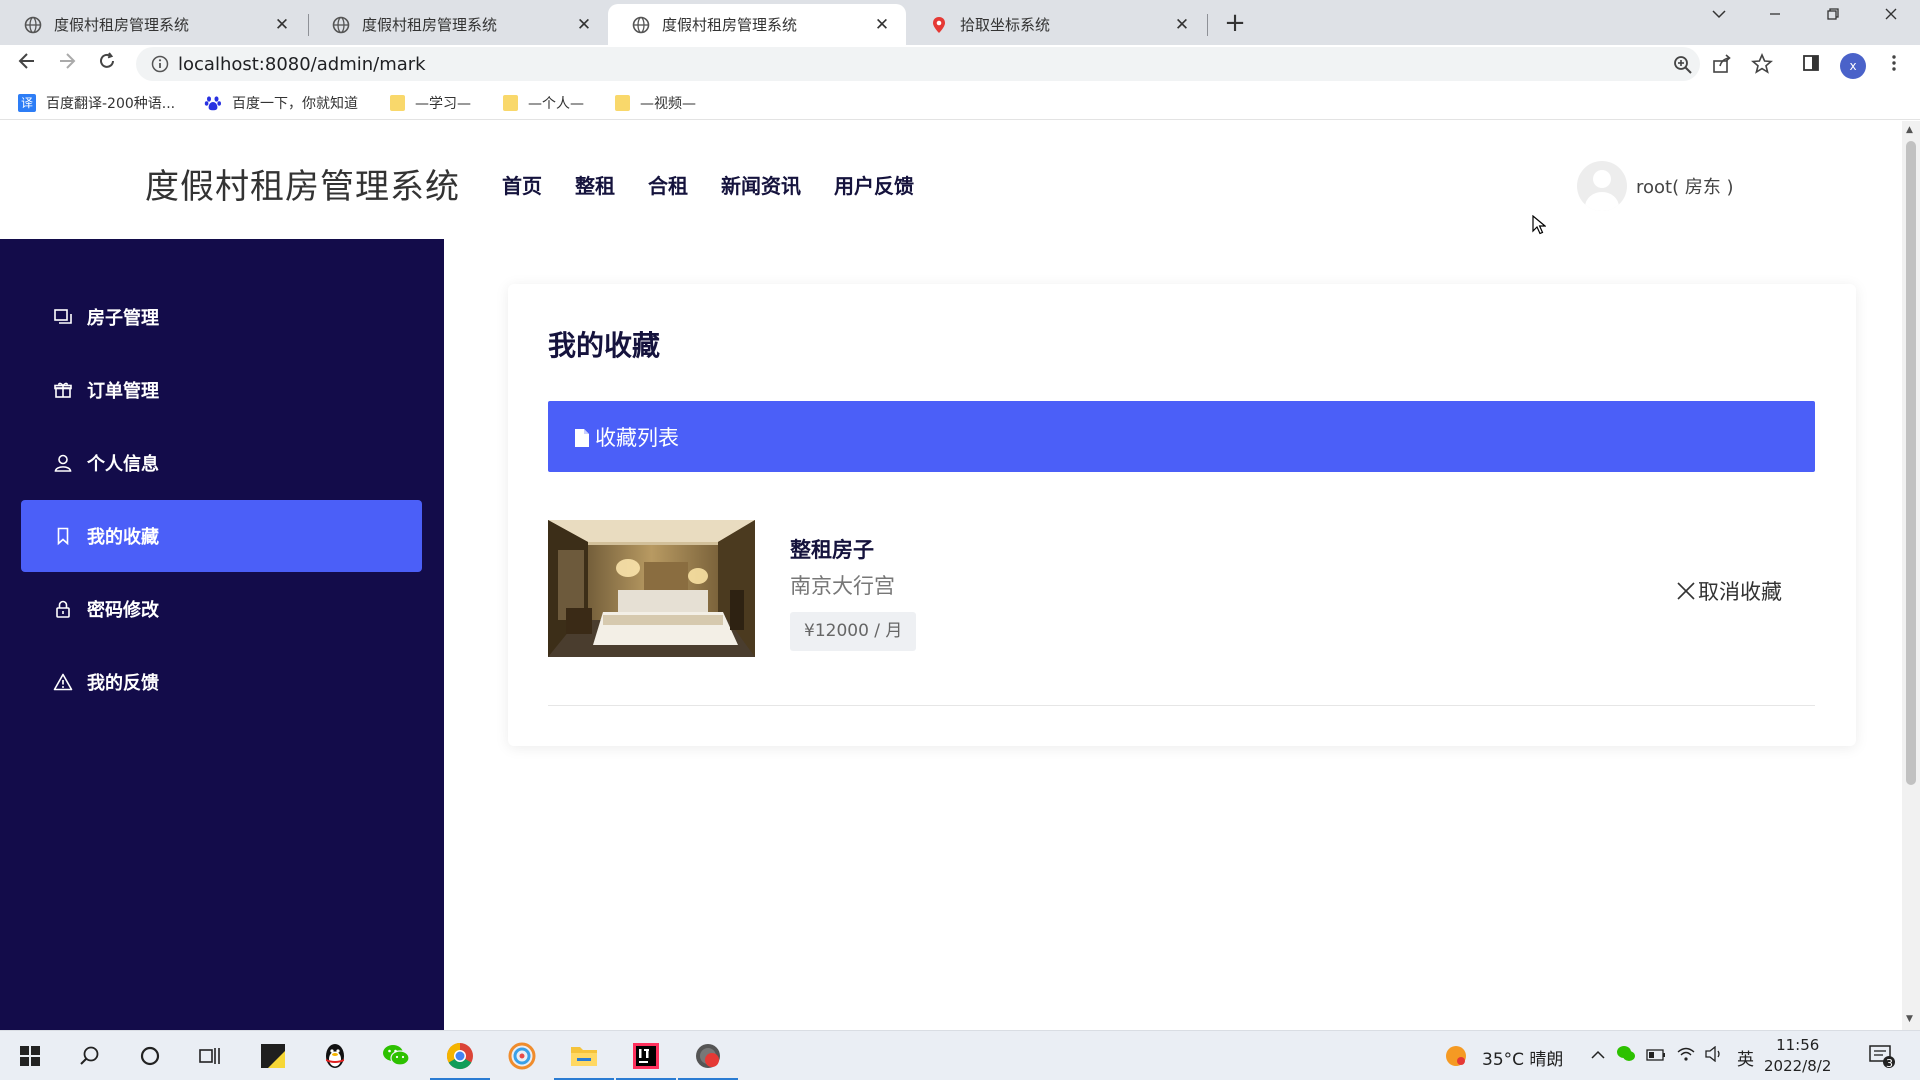 This screenshot has width=1920, height=1080. What do you see at coordinates (335, 1055) in the screenshot?
I see `qq-penguin-icon` at bounding box center [335, 1055].